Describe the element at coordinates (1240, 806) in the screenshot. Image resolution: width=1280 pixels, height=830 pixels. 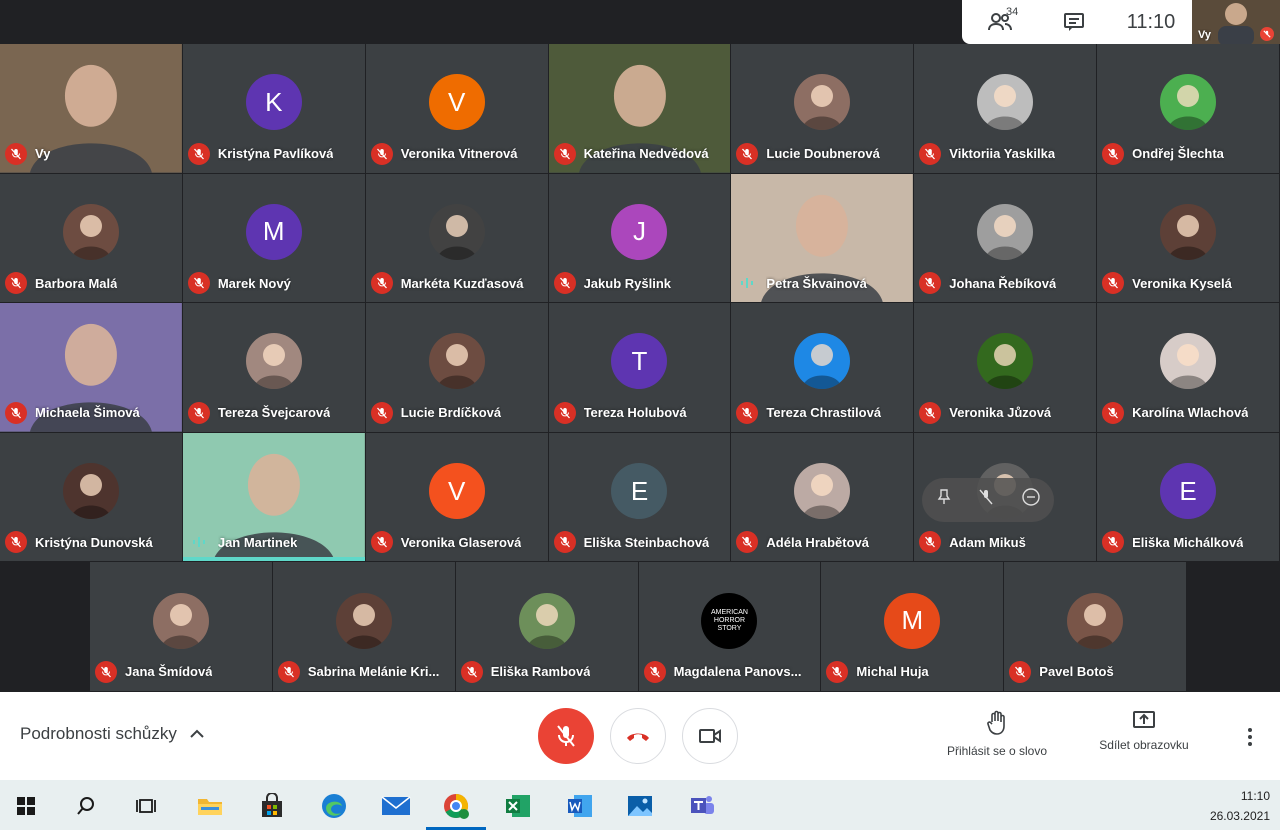
I see `system-clock: 11:10 26.03.2021` at that location.